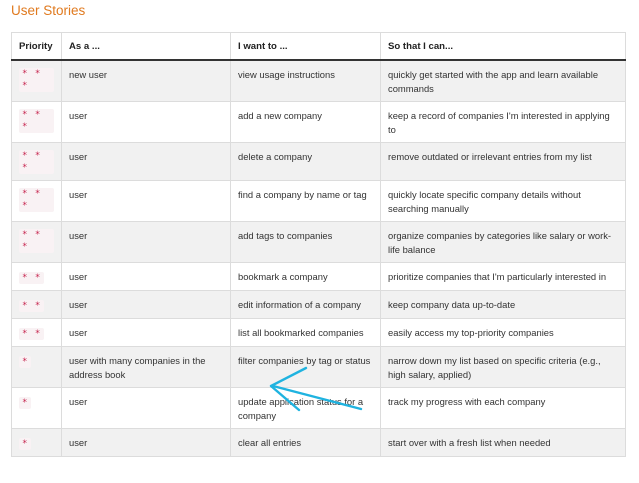  What do you see at coordinates (503, 332) in the screenshot?
I see `cell-so-that: easily access my top-priority companies` at bounding box center [503, 332].